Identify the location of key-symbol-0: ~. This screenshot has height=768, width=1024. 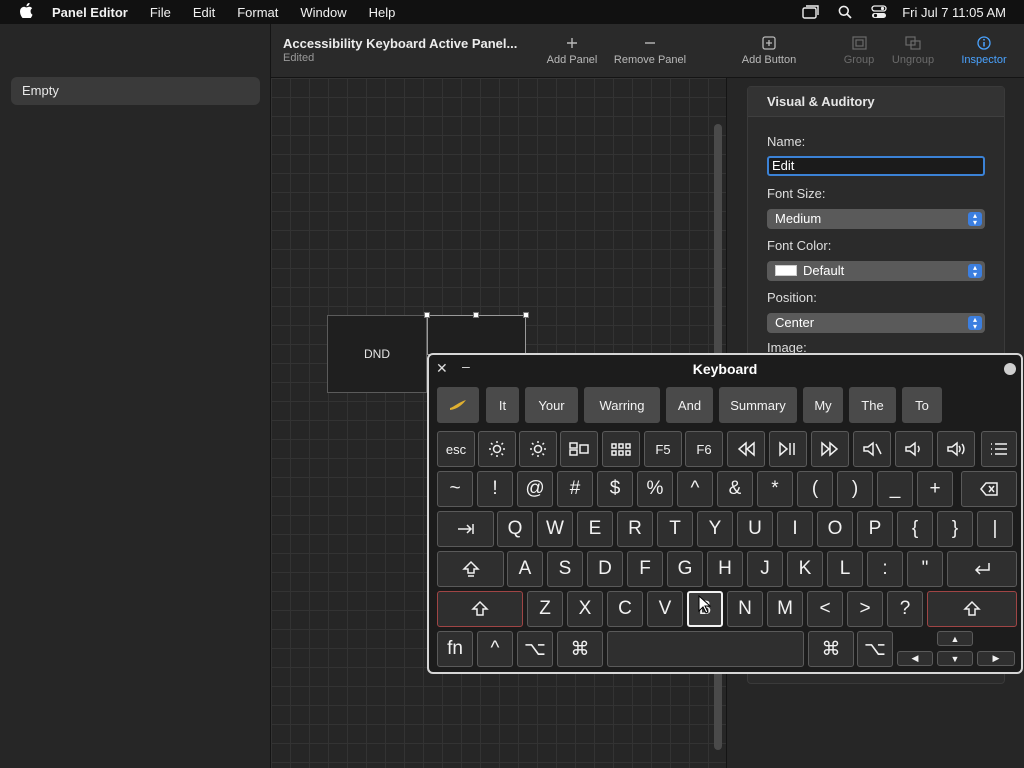
(455, 489).